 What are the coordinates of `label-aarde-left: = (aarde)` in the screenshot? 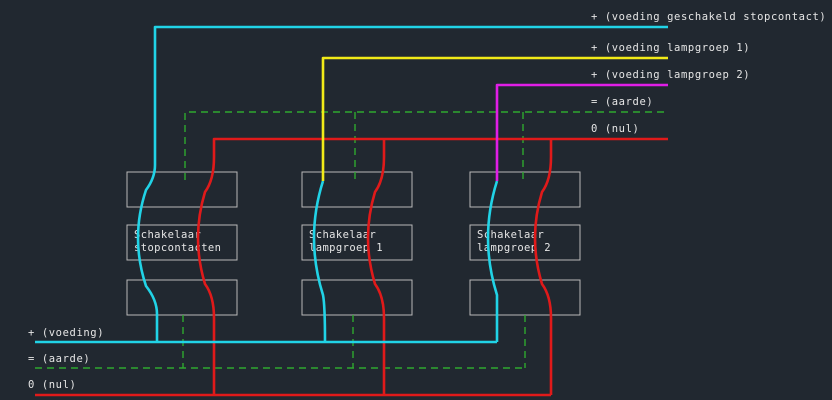 It's located at (59, 359).